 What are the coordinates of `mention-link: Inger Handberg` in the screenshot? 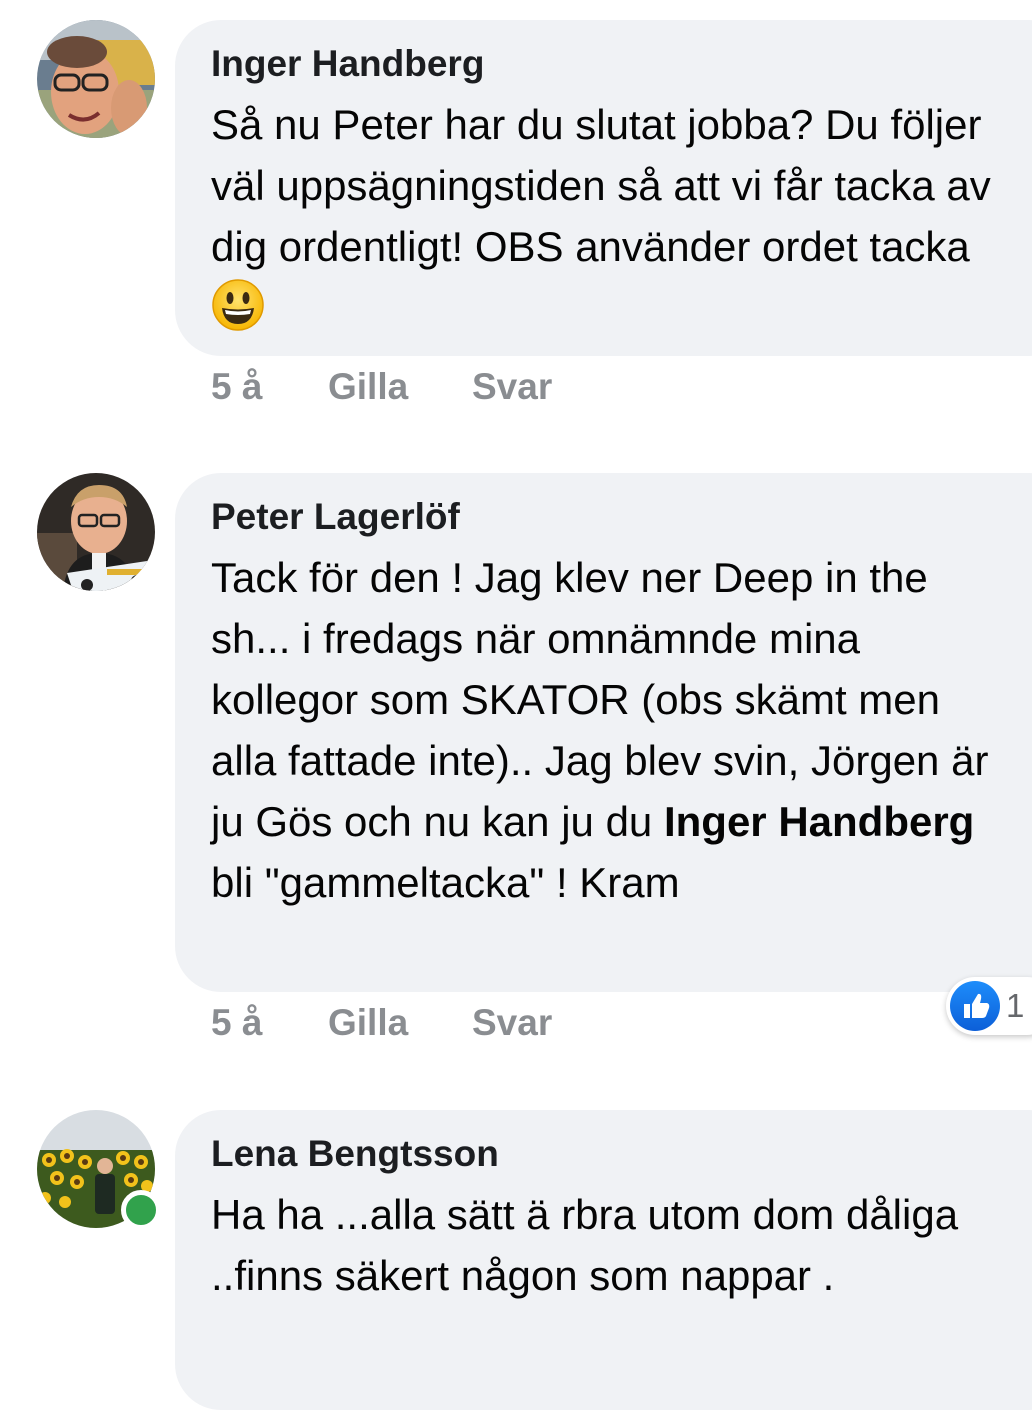 It's located at (819, 821).